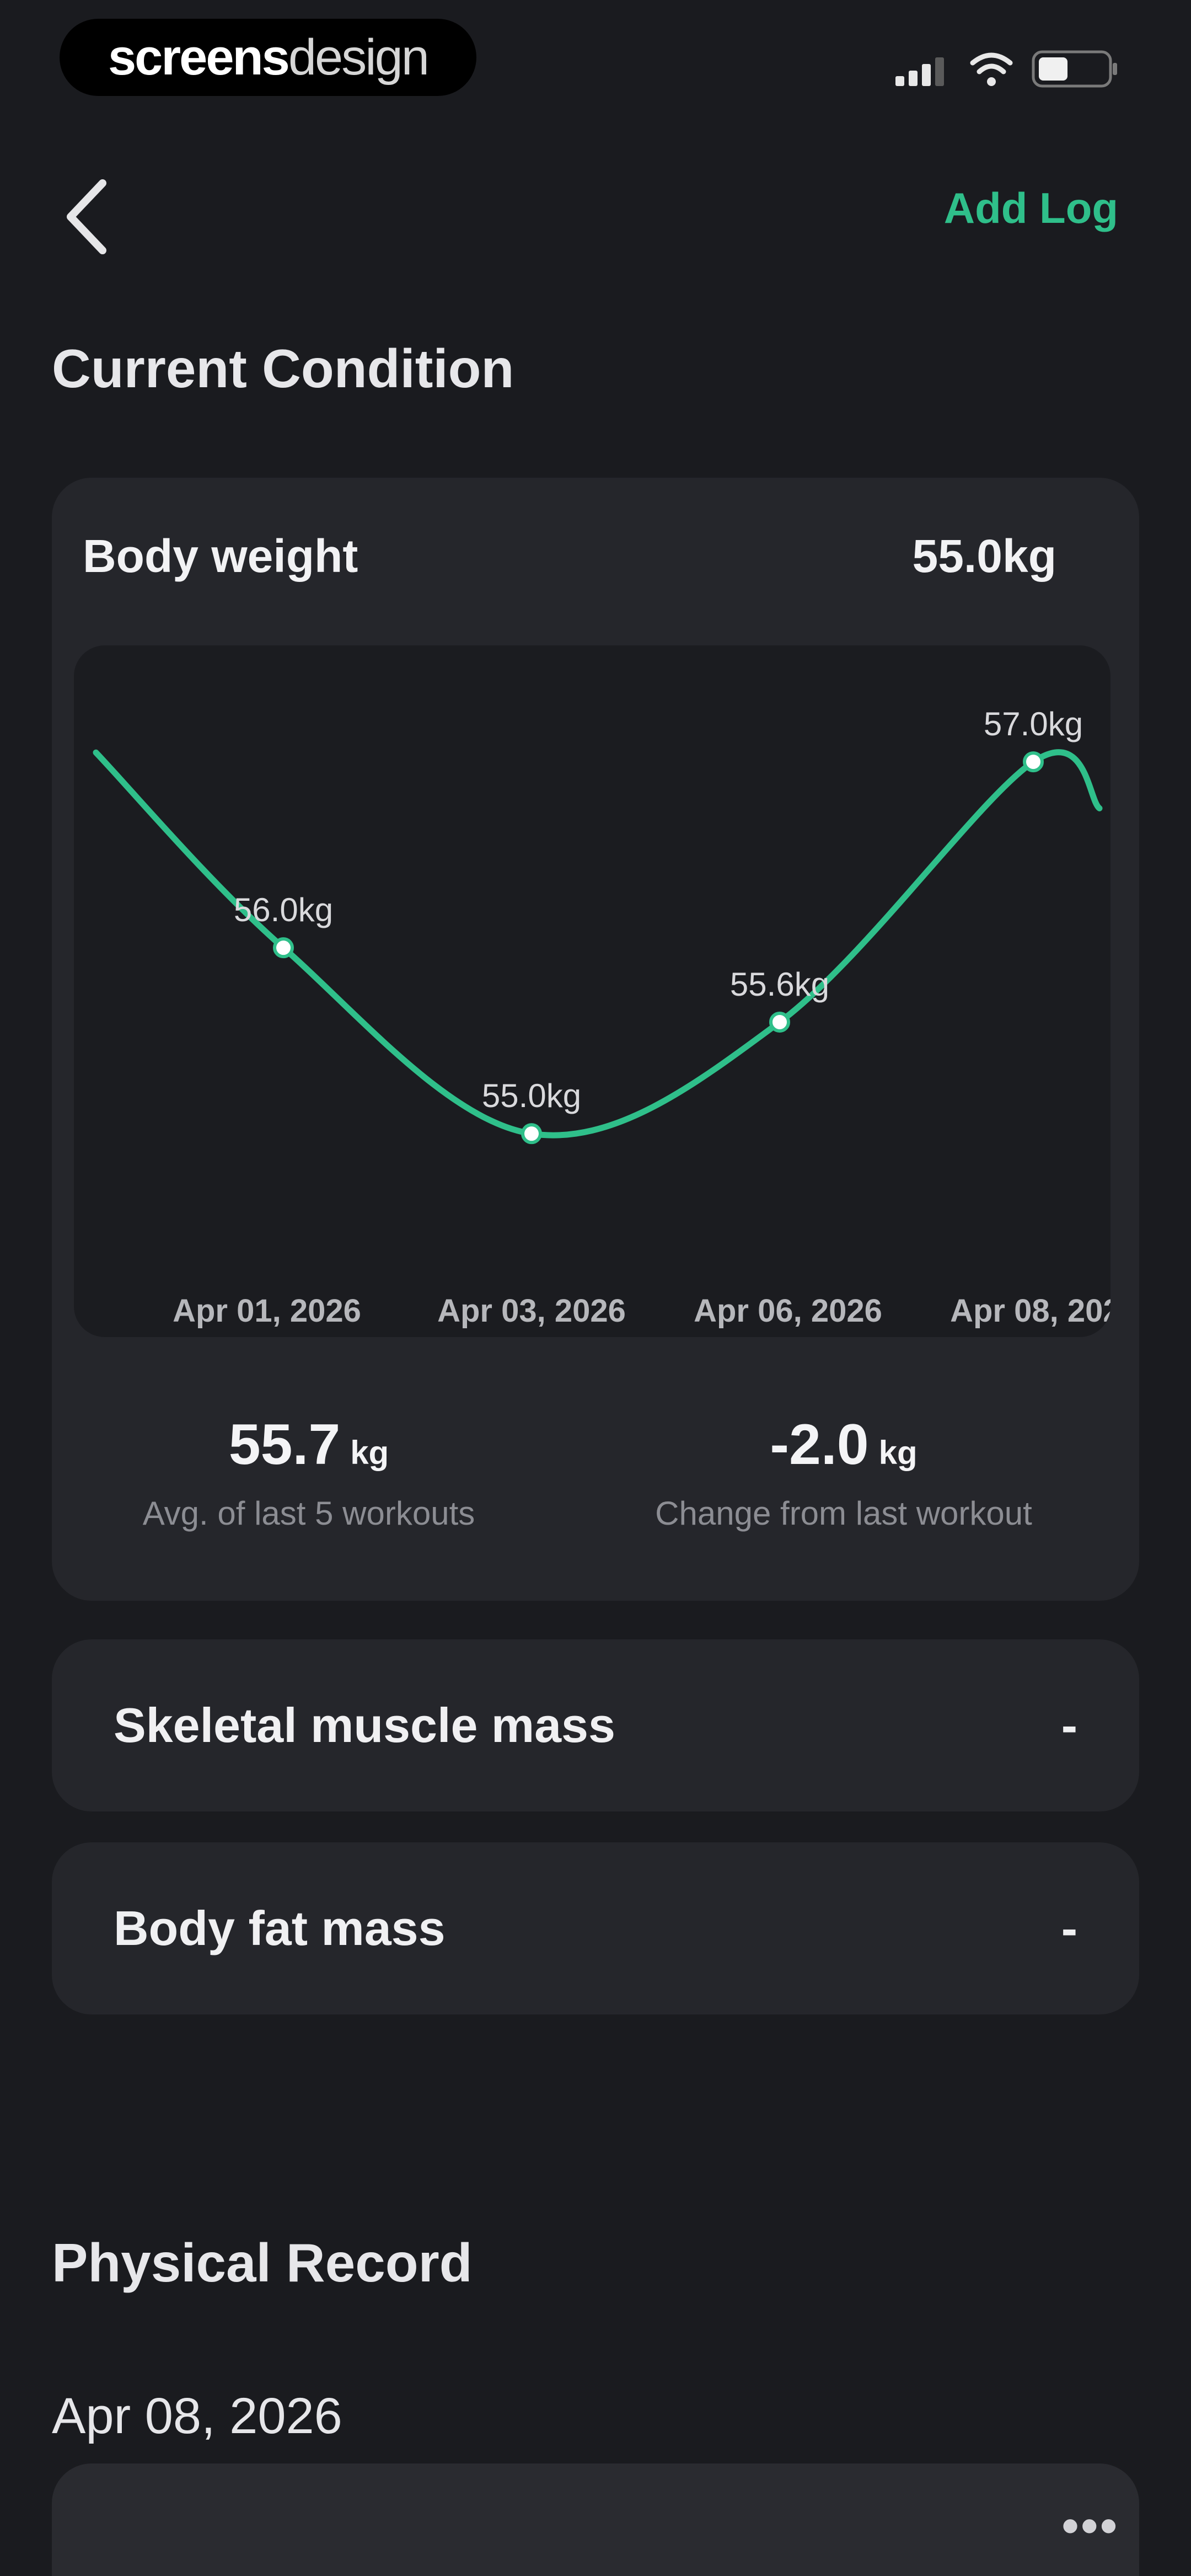  What do you see at coordinates (1033, 724) in the screenshot?
I see `data-label: 57.0kg` at bounding box center [1033, 724].